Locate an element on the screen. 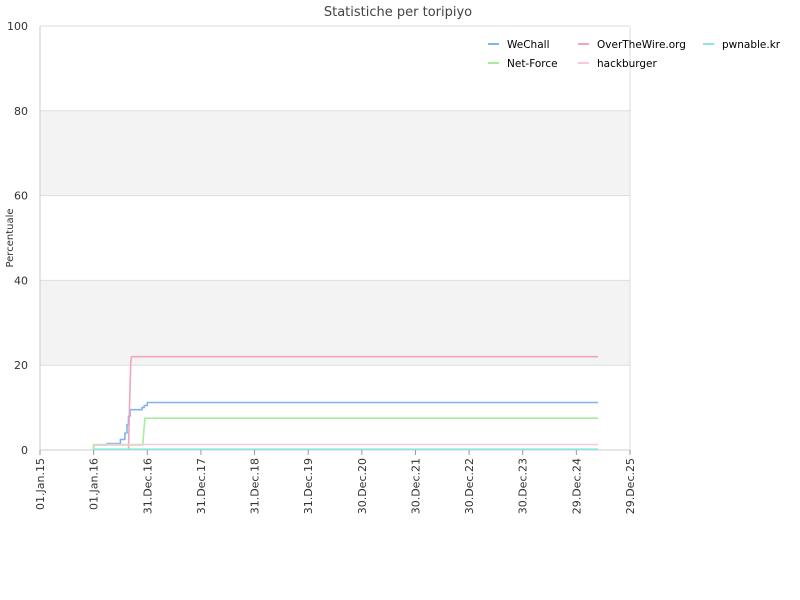  y-axis-label: Percentuale is located at coordinates (10, 237).